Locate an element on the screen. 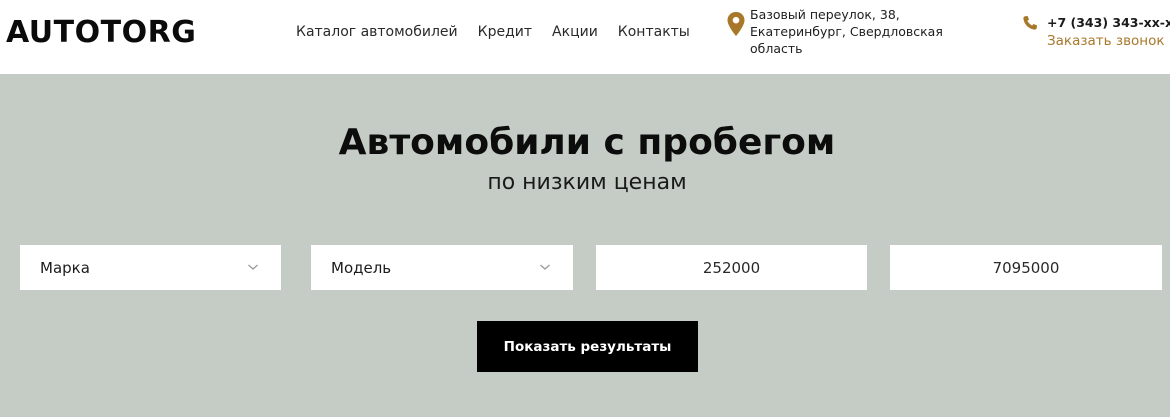  brand-select-value: Марка is located at coordinates (65, 267).